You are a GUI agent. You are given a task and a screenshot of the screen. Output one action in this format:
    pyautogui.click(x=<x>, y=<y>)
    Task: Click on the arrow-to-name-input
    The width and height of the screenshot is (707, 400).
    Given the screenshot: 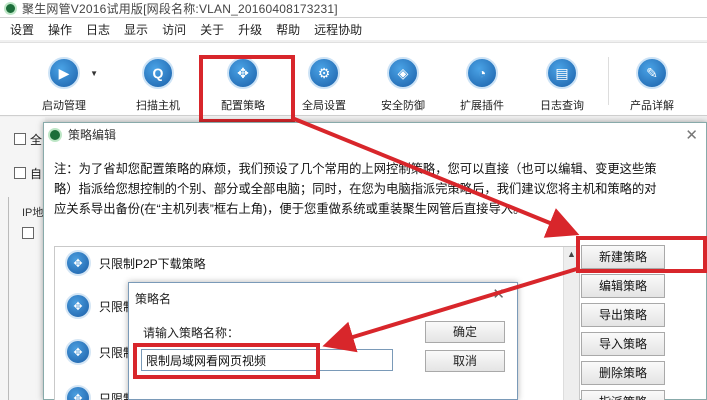 What is the action you would take?
    pyautogui.click(x=451, y=309)
    